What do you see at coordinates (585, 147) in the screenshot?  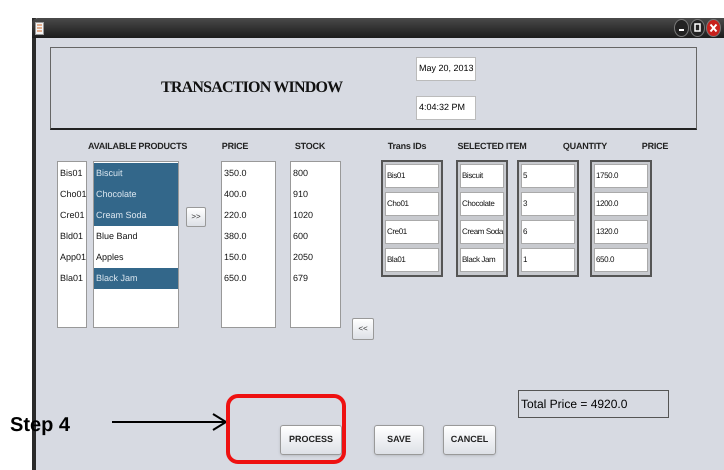 I see `column-heading: QUANTITY` at bounding box center [585, 147].